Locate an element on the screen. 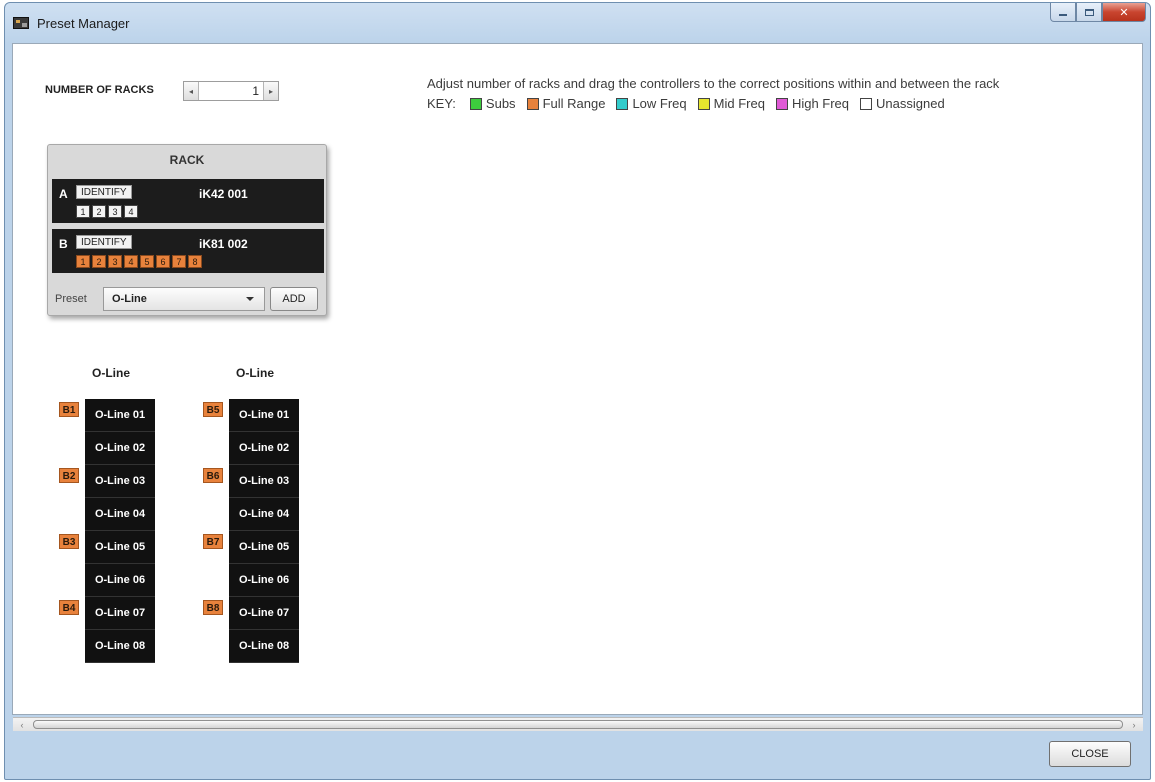  scroll-right-icon: › is located at coordinates (1134, 725).